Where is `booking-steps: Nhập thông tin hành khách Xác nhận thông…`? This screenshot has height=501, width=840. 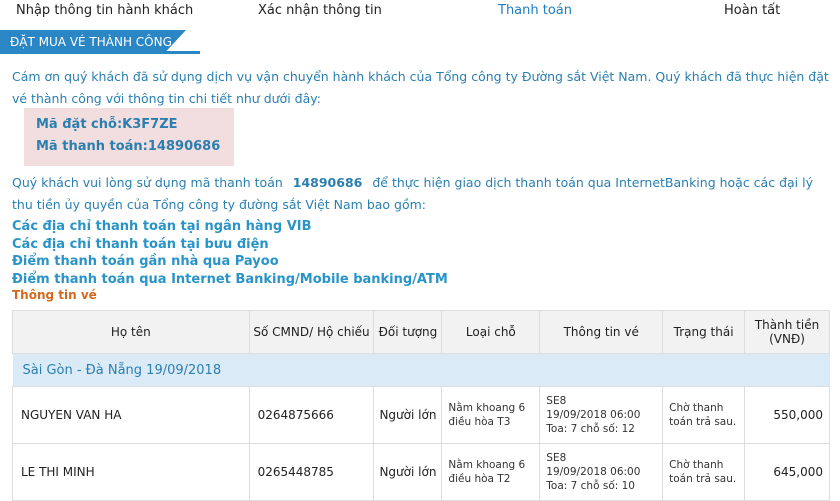 booking-steps: Nhập thông tin hành khách Xác nhận thông… is located at coordinates (420, 11).